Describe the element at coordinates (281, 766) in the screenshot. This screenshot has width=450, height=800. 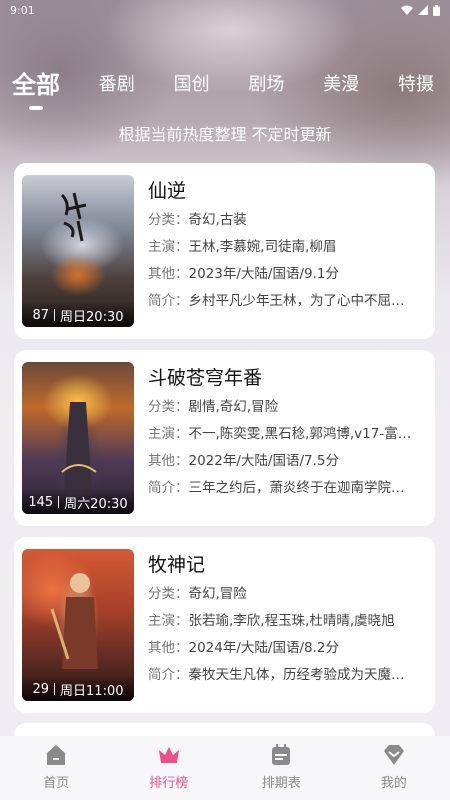
I see `nav-schedule: 排期表` at that location.